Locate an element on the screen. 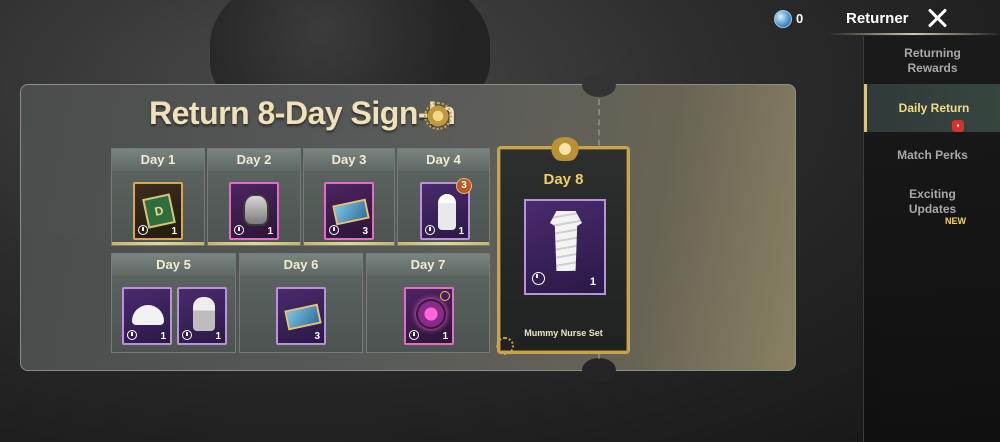 The image size is (1000, 442). day-card-8: Day 8 1 Mummy Nurse Set is located at coordinates (563, 246).